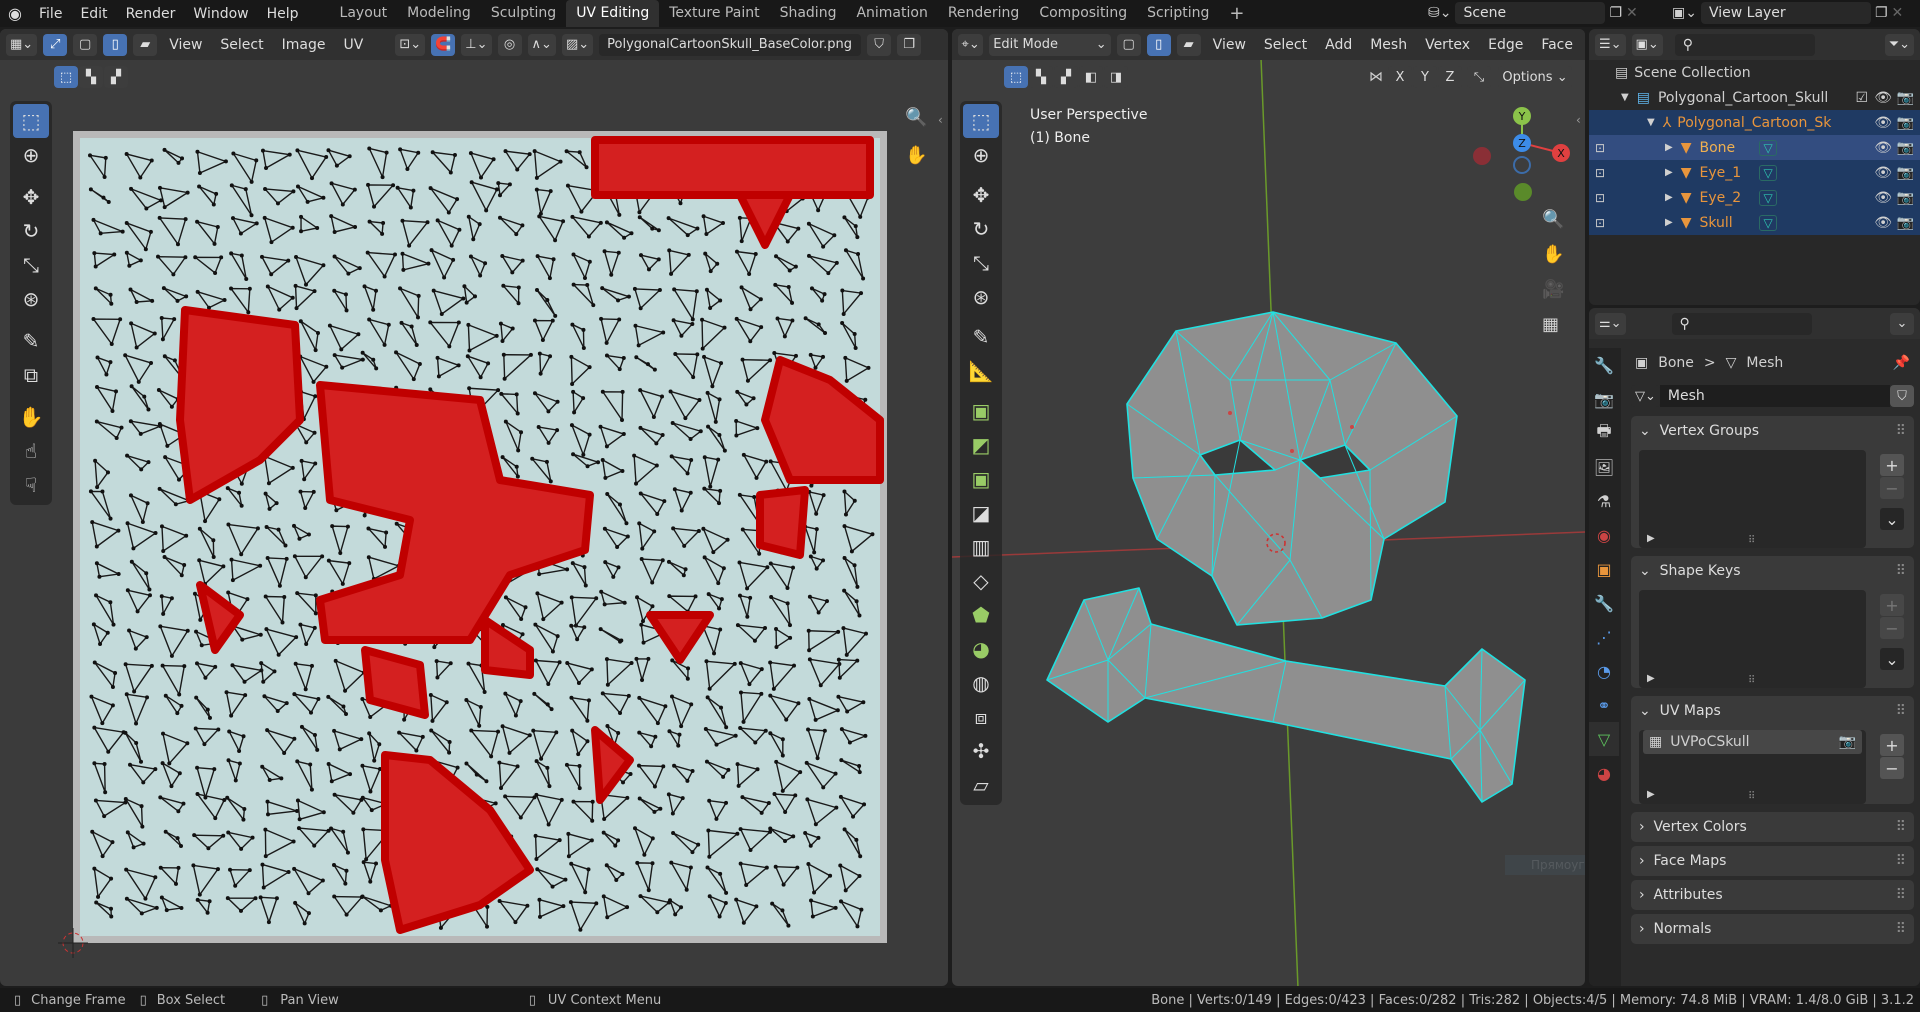 This screenshot has height=1012, width=1920. What do you see at coordinates (981, 751) in the screenshot?
I see `shrink-fatten-tool: ✣` at bounding box center [981, 751].